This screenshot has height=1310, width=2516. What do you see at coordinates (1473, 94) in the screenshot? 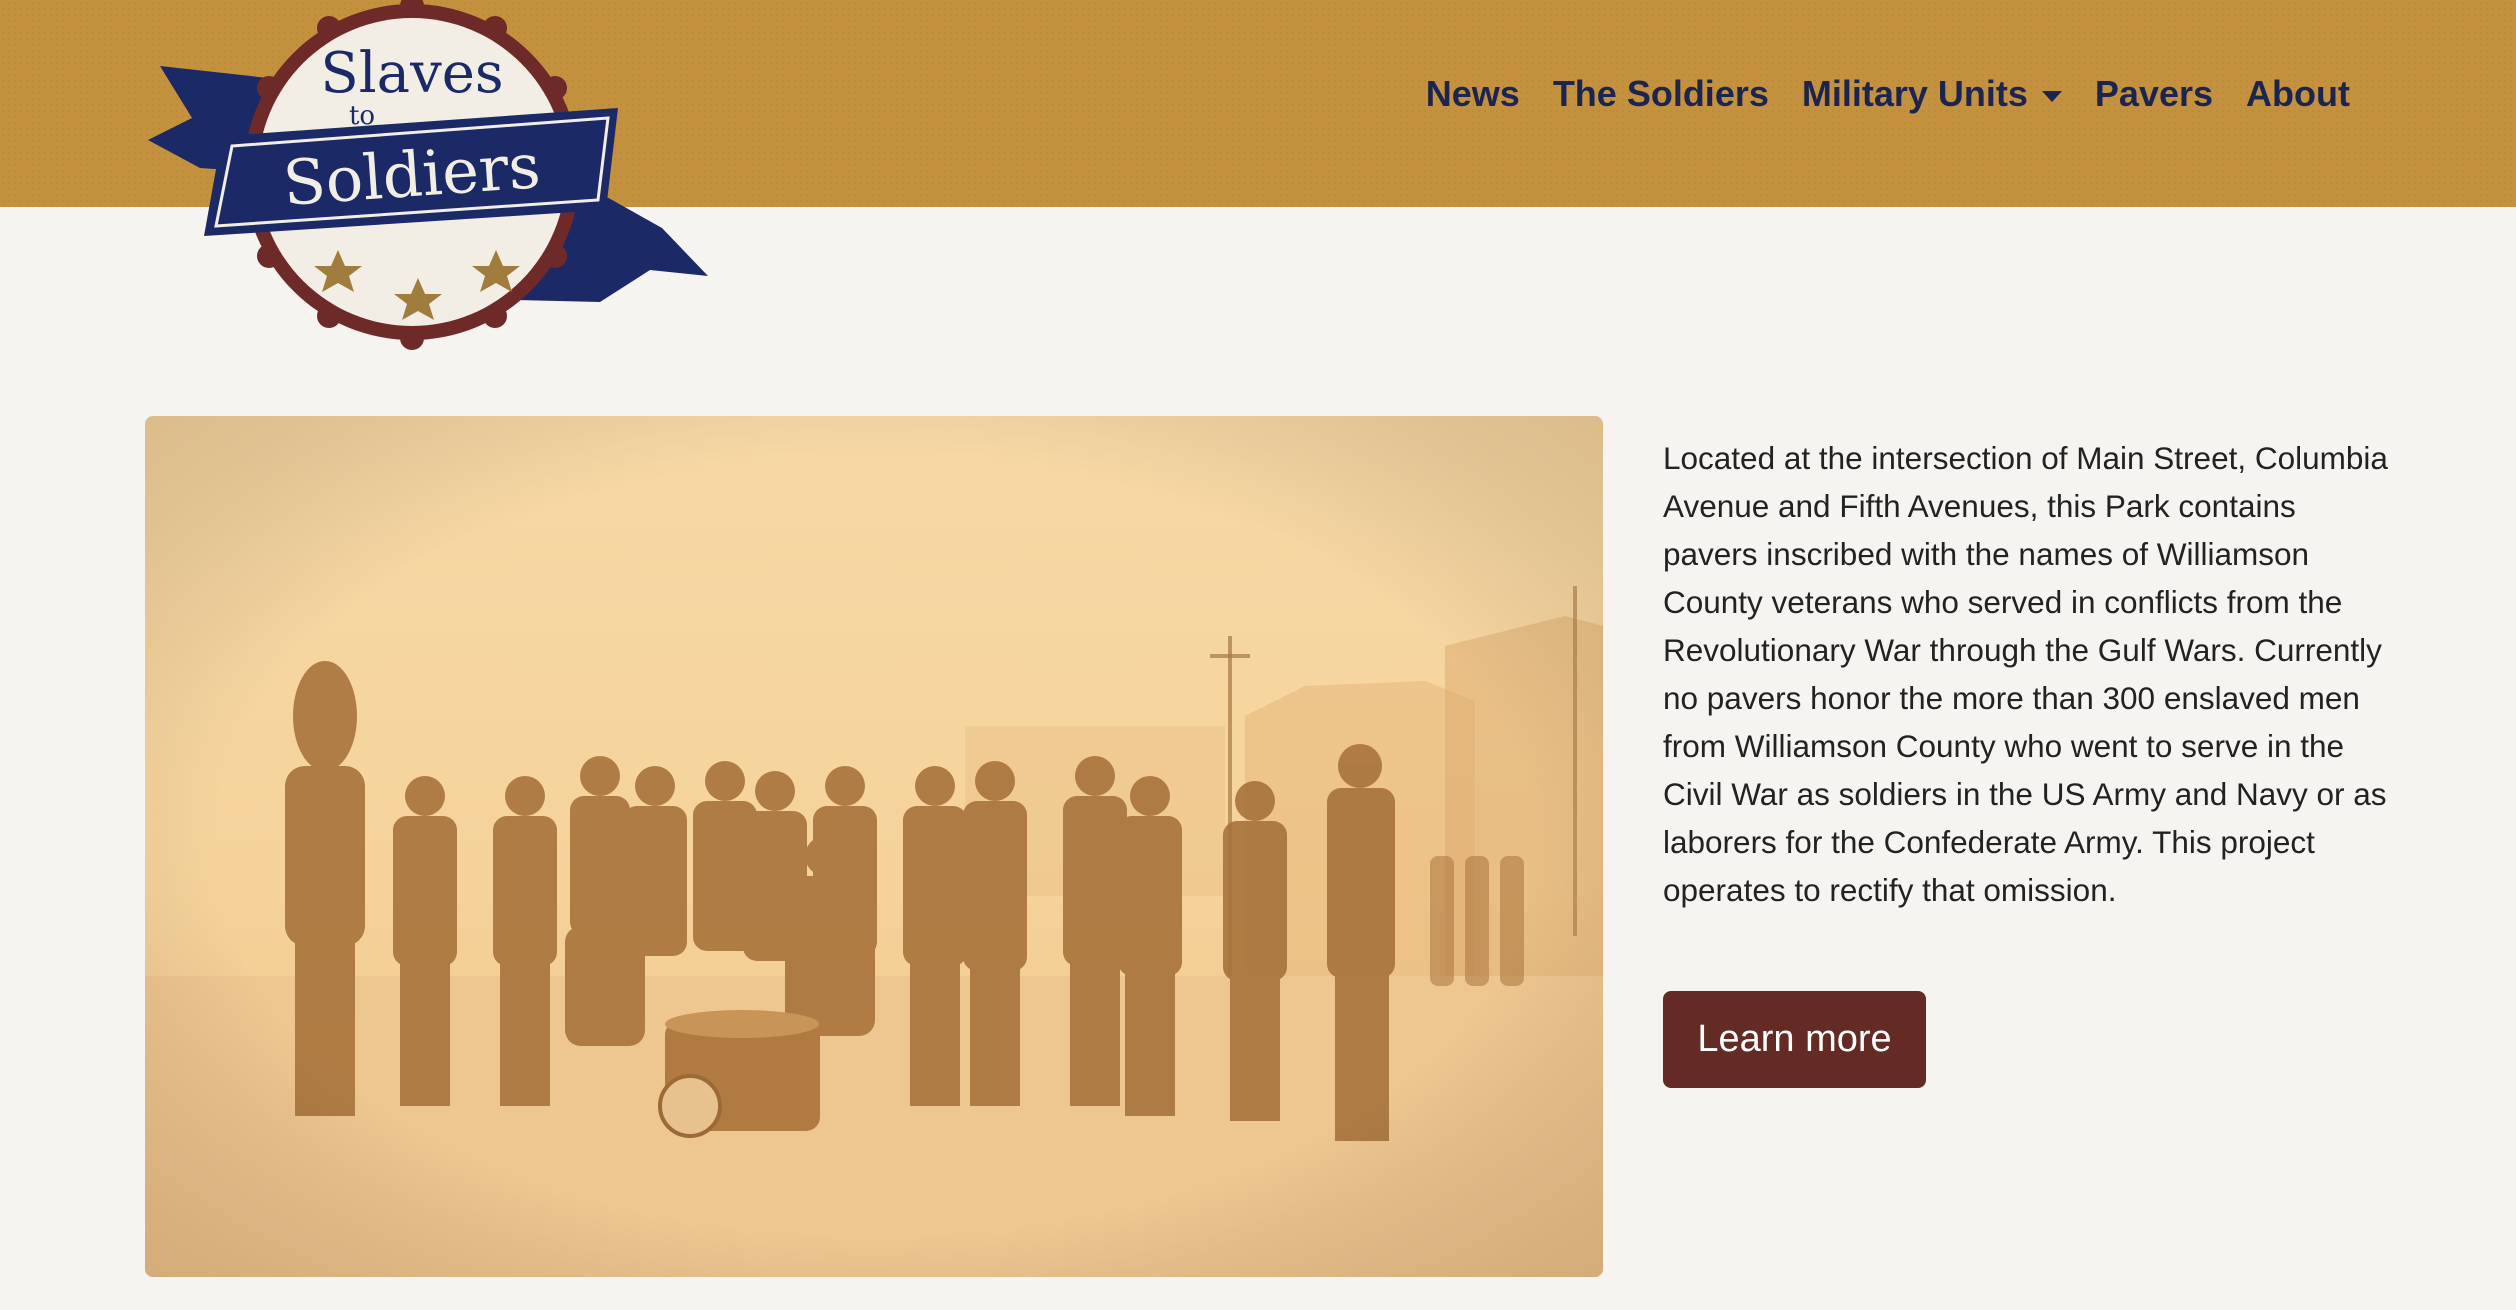
I see `nav-news: News` at bounding box center [1473, 94].